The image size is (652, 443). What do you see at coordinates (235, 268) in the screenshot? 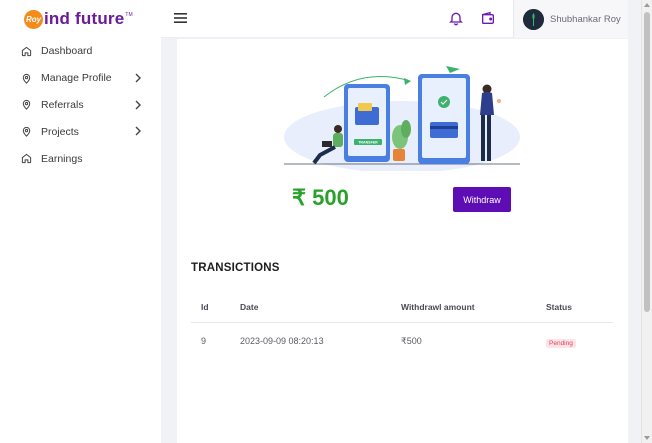
I see `transactions-title: TRANSICTIONS` at bounding box center [235, 268].